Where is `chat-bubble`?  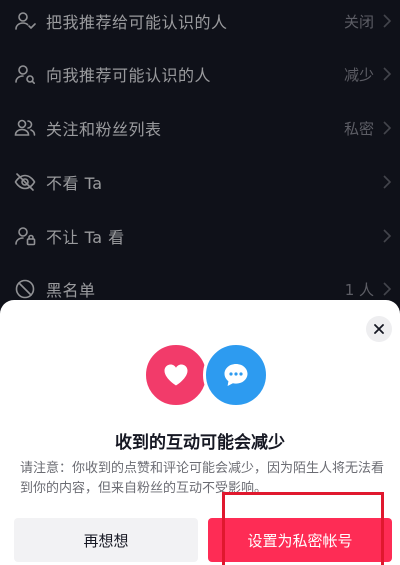 chat-bubble is located at coordinates (236, 375).